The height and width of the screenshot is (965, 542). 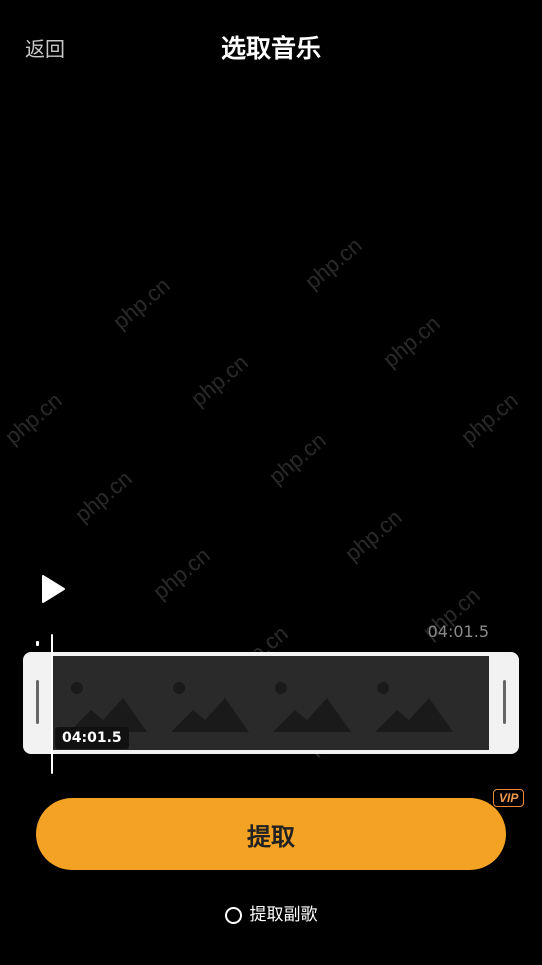 I want to click on page-title: 选取音乐, so click(x=270, y=48).